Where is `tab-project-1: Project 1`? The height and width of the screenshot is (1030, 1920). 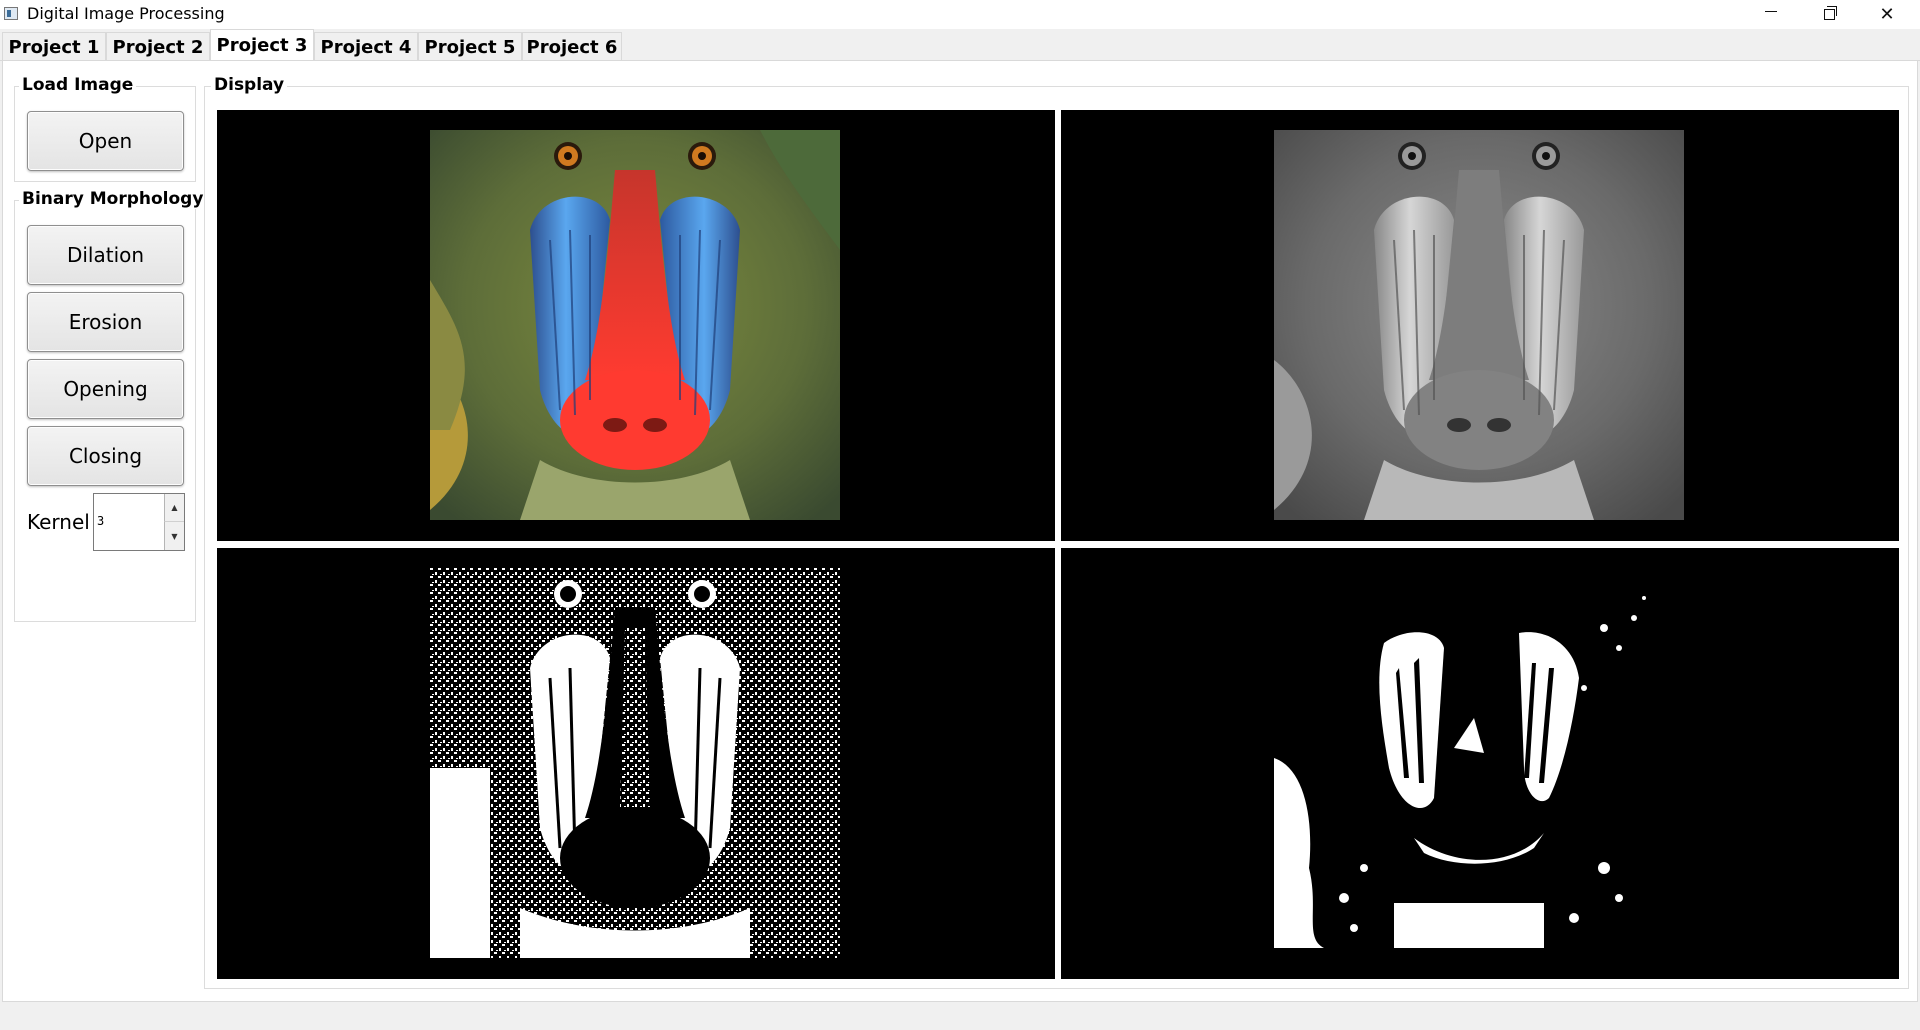 tab-project-1: Project 1 is located at coordinates (54, 46).